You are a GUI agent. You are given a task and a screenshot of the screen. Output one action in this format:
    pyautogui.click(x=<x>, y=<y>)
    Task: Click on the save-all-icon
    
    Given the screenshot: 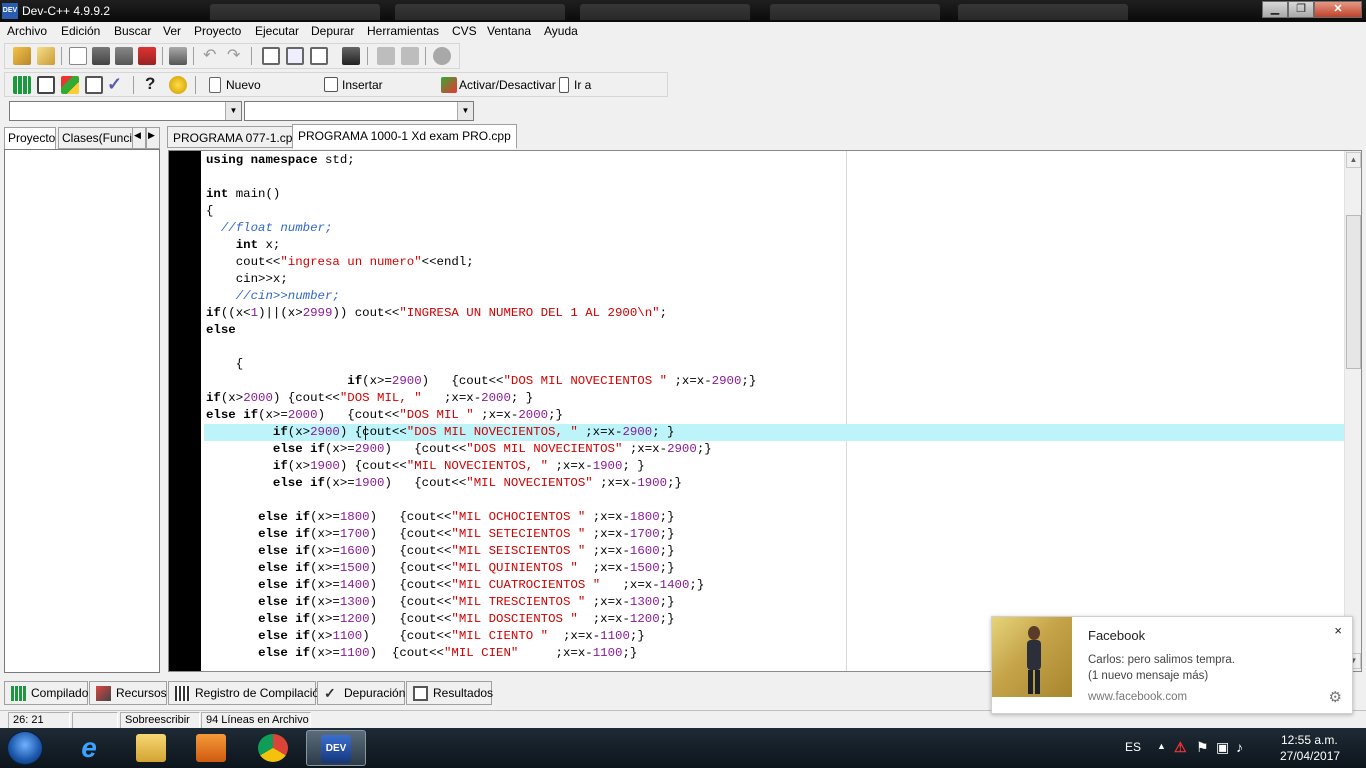 What is the action you would take?
    pyautogui.click(x=124, y=56)
    